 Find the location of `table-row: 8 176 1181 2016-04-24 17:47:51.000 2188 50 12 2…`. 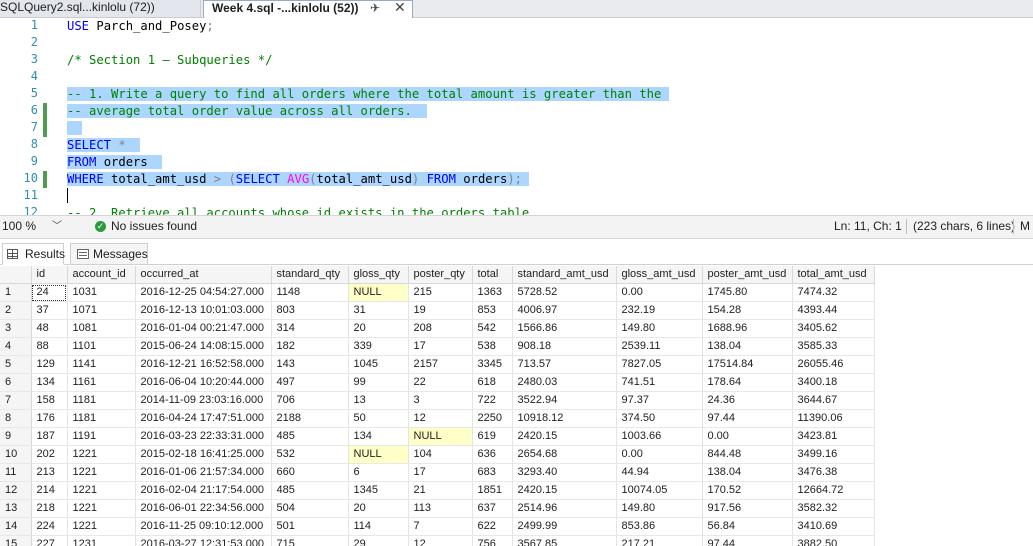

table-row: 8 176 1181 2016-04-24 17:47:51.000 2188 50 12 2… is located at coordinates (437, 418).